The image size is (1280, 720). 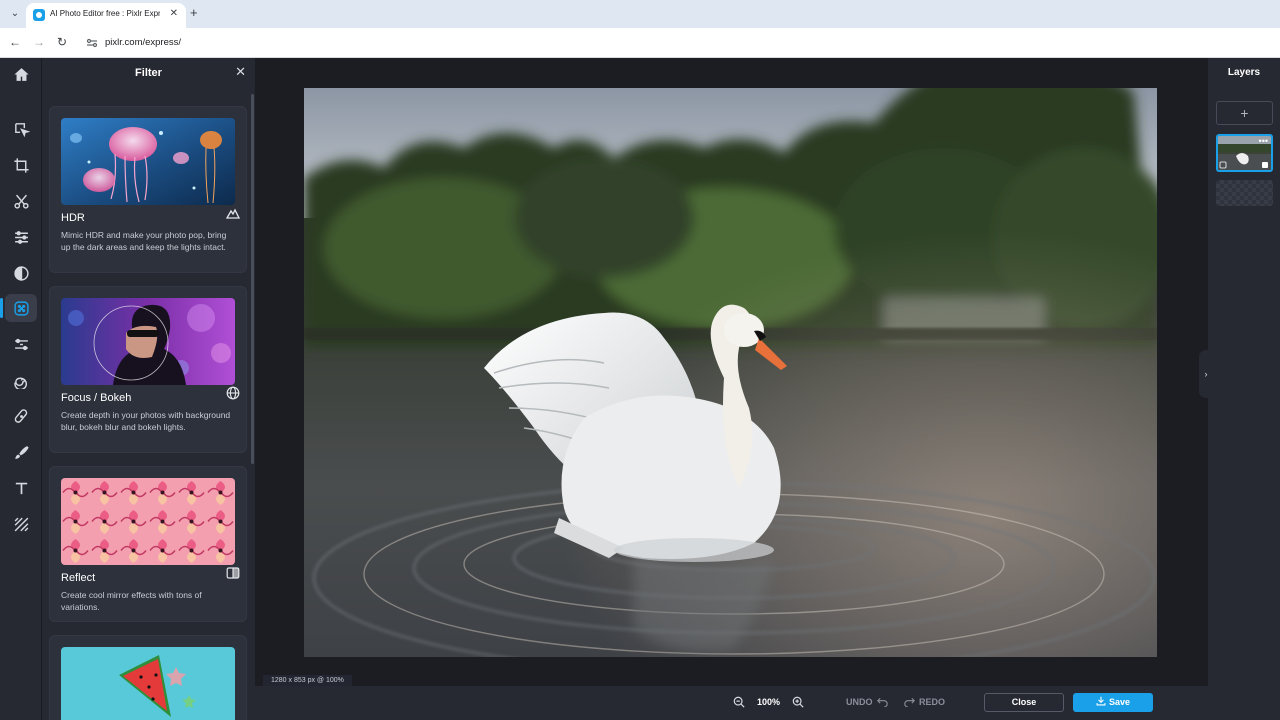 What do you see at coordinates (1024, 702) in the screenshot?
I see `close-button: Close` at bounding box center [1024, 702].